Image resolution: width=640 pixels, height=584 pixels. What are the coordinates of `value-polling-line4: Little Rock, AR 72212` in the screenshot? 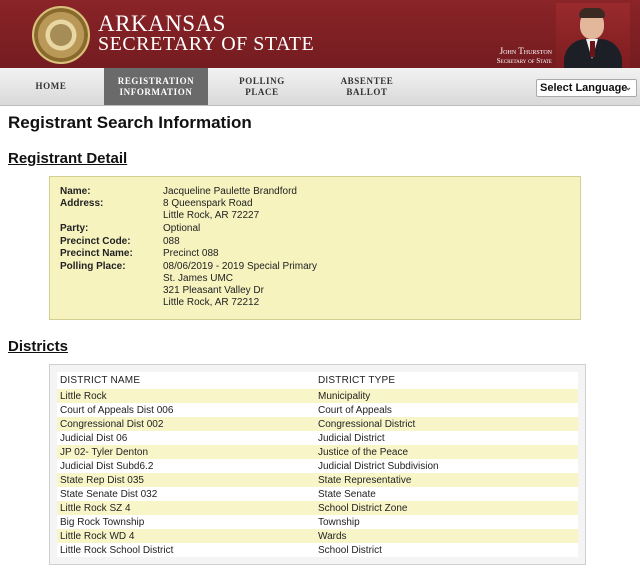 It's located at (211, 302).